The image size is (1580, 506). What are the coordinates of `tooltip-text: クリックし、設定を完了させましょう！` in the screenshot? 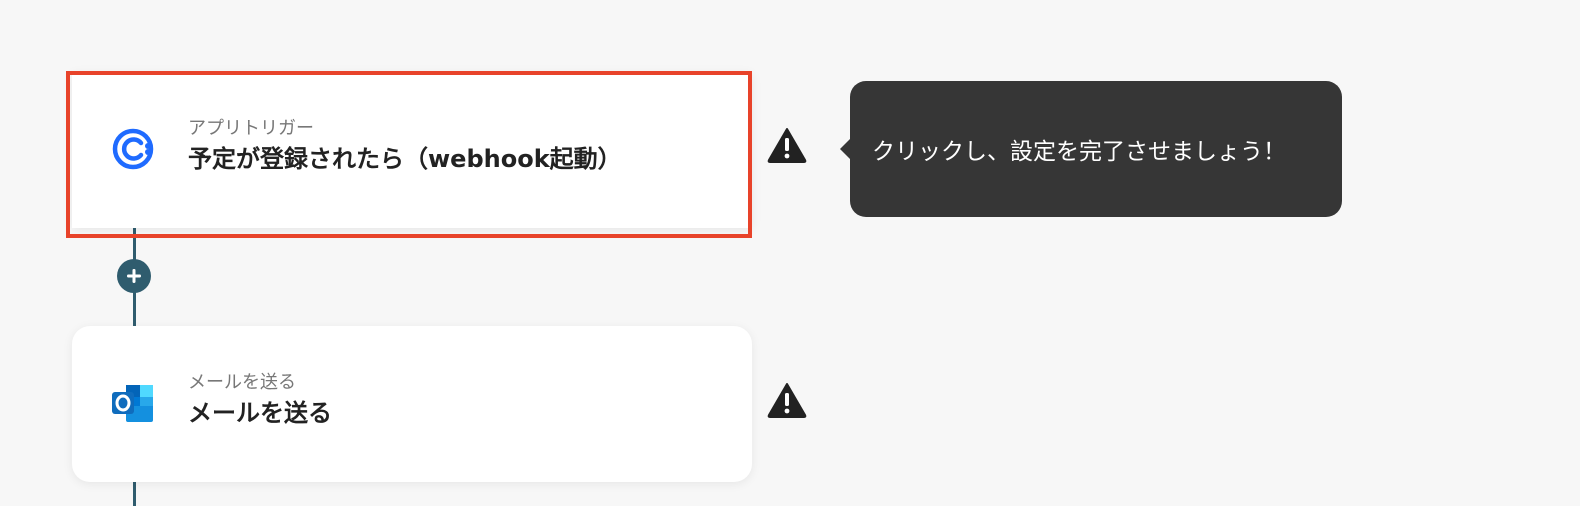 It's located at (1079, 152).